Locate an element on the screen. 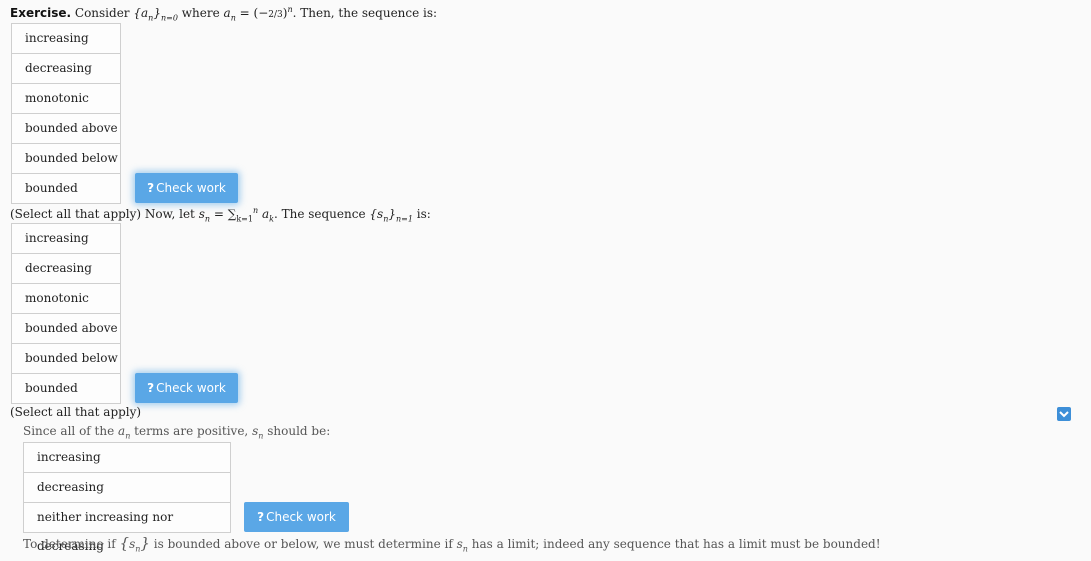 The width and height of the screenshot is (1091, 561). q2-option-decreasing: decreasing is located at coordinates (66, 268).